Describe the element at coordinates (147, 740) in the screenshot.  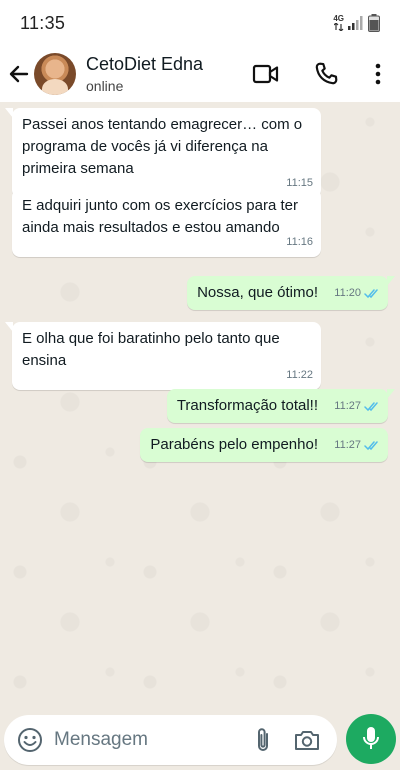
I see `message-input` at that location.